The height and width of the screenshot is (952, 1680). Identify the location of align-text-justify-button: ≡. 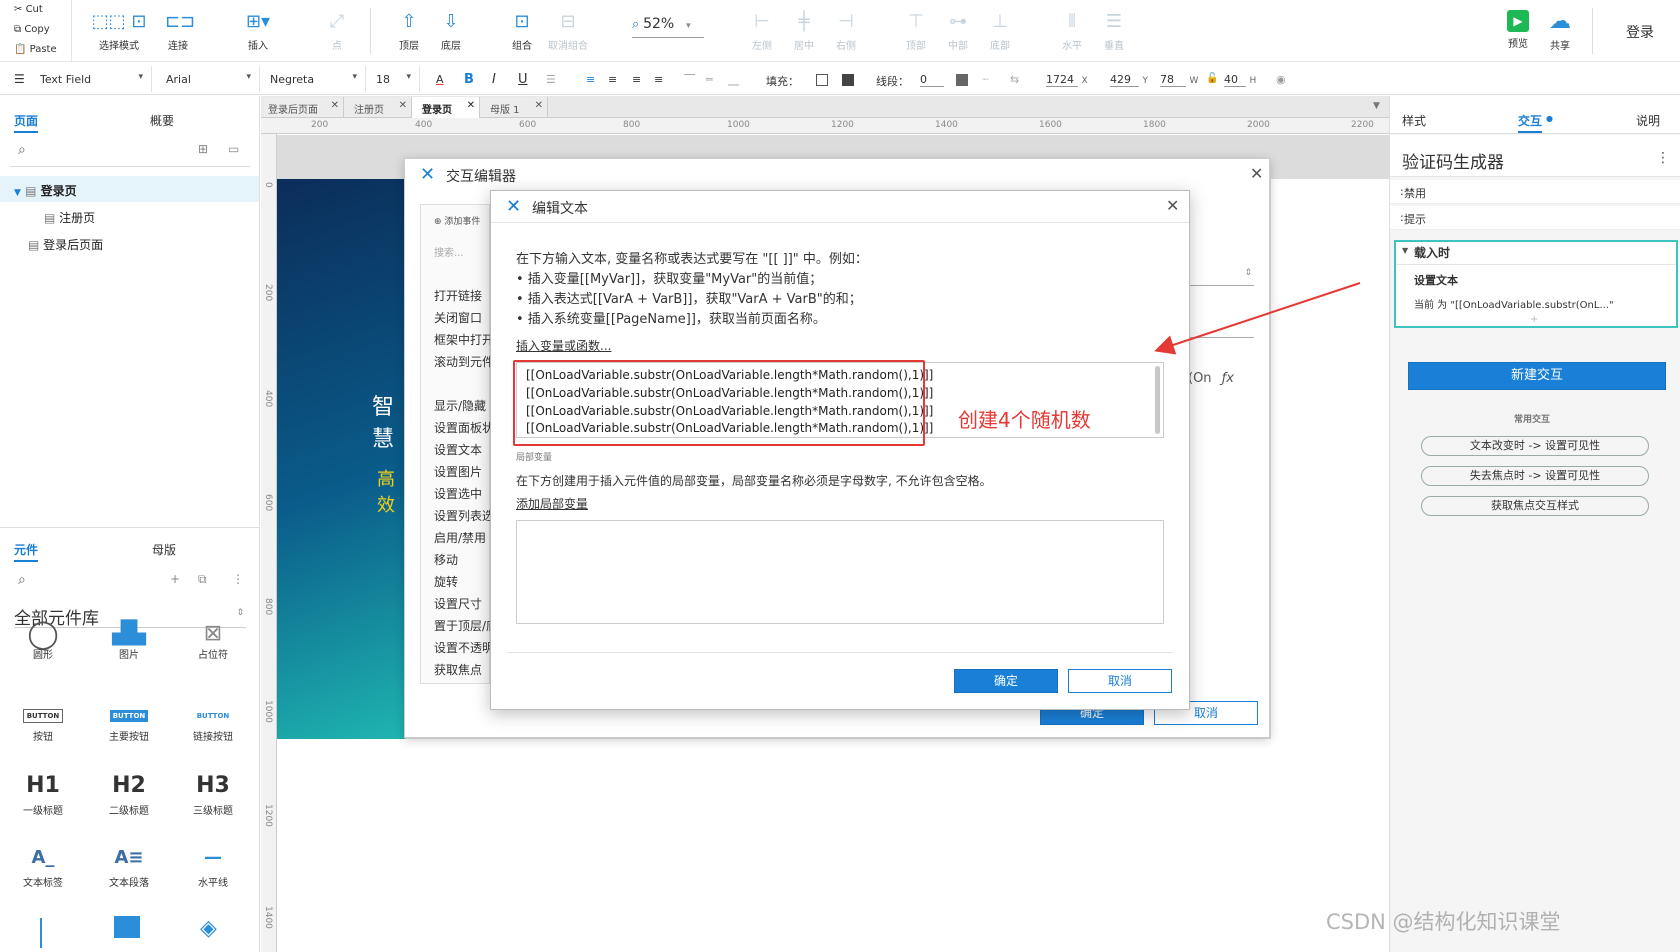
(658, 79).